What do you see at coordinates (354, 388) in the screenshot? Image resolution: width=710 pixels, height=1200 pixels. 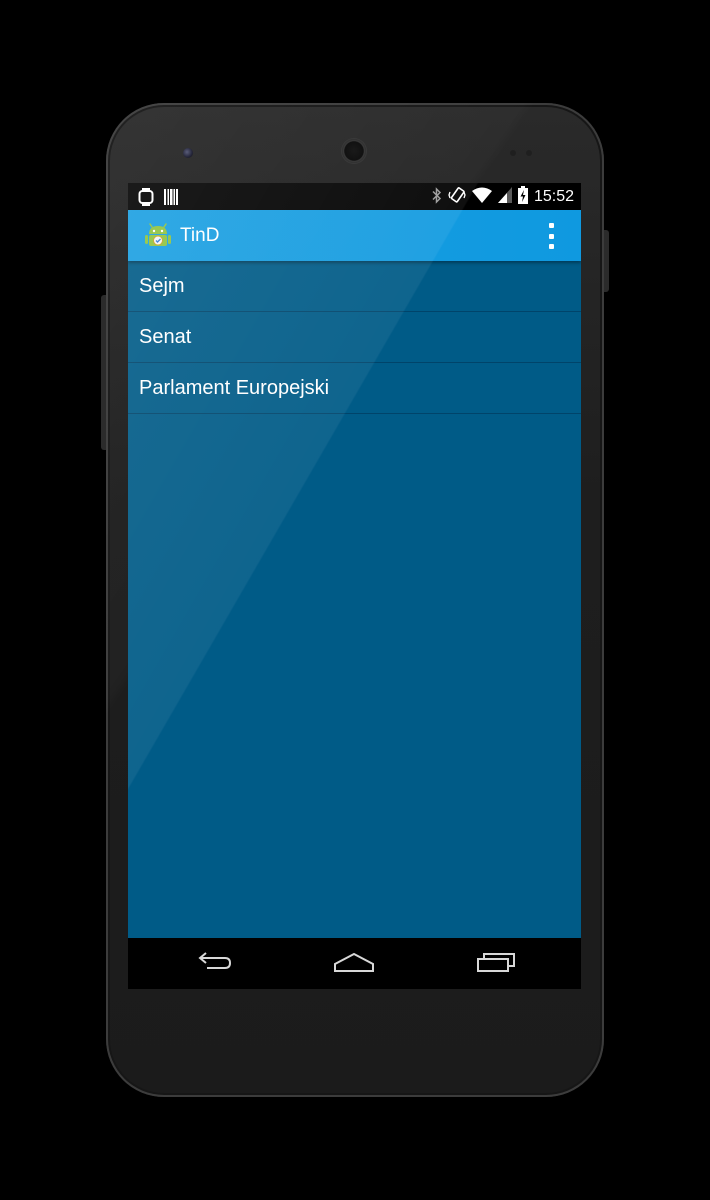 I see `list-item: Parlament Europejski` at bounding box center [354, 388].